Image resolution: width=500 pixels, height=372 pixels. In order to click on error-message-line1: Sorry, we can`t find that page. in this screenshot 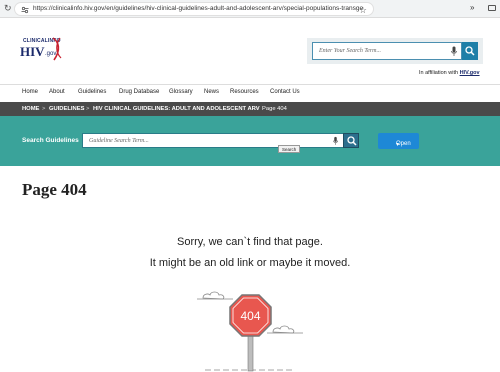, I will do `click(250, 242)`.